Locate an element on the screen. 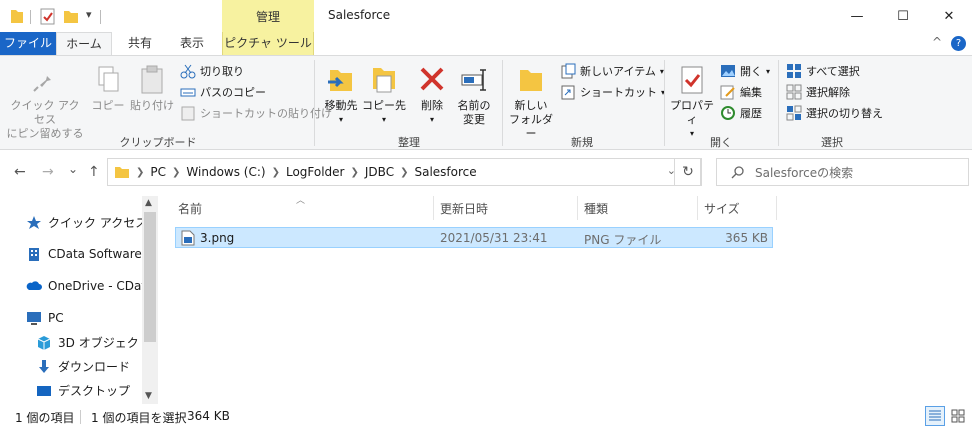 The height and width of the screenshot is (429, 972). large-icons-view-button is located at coordinates (958, 416).